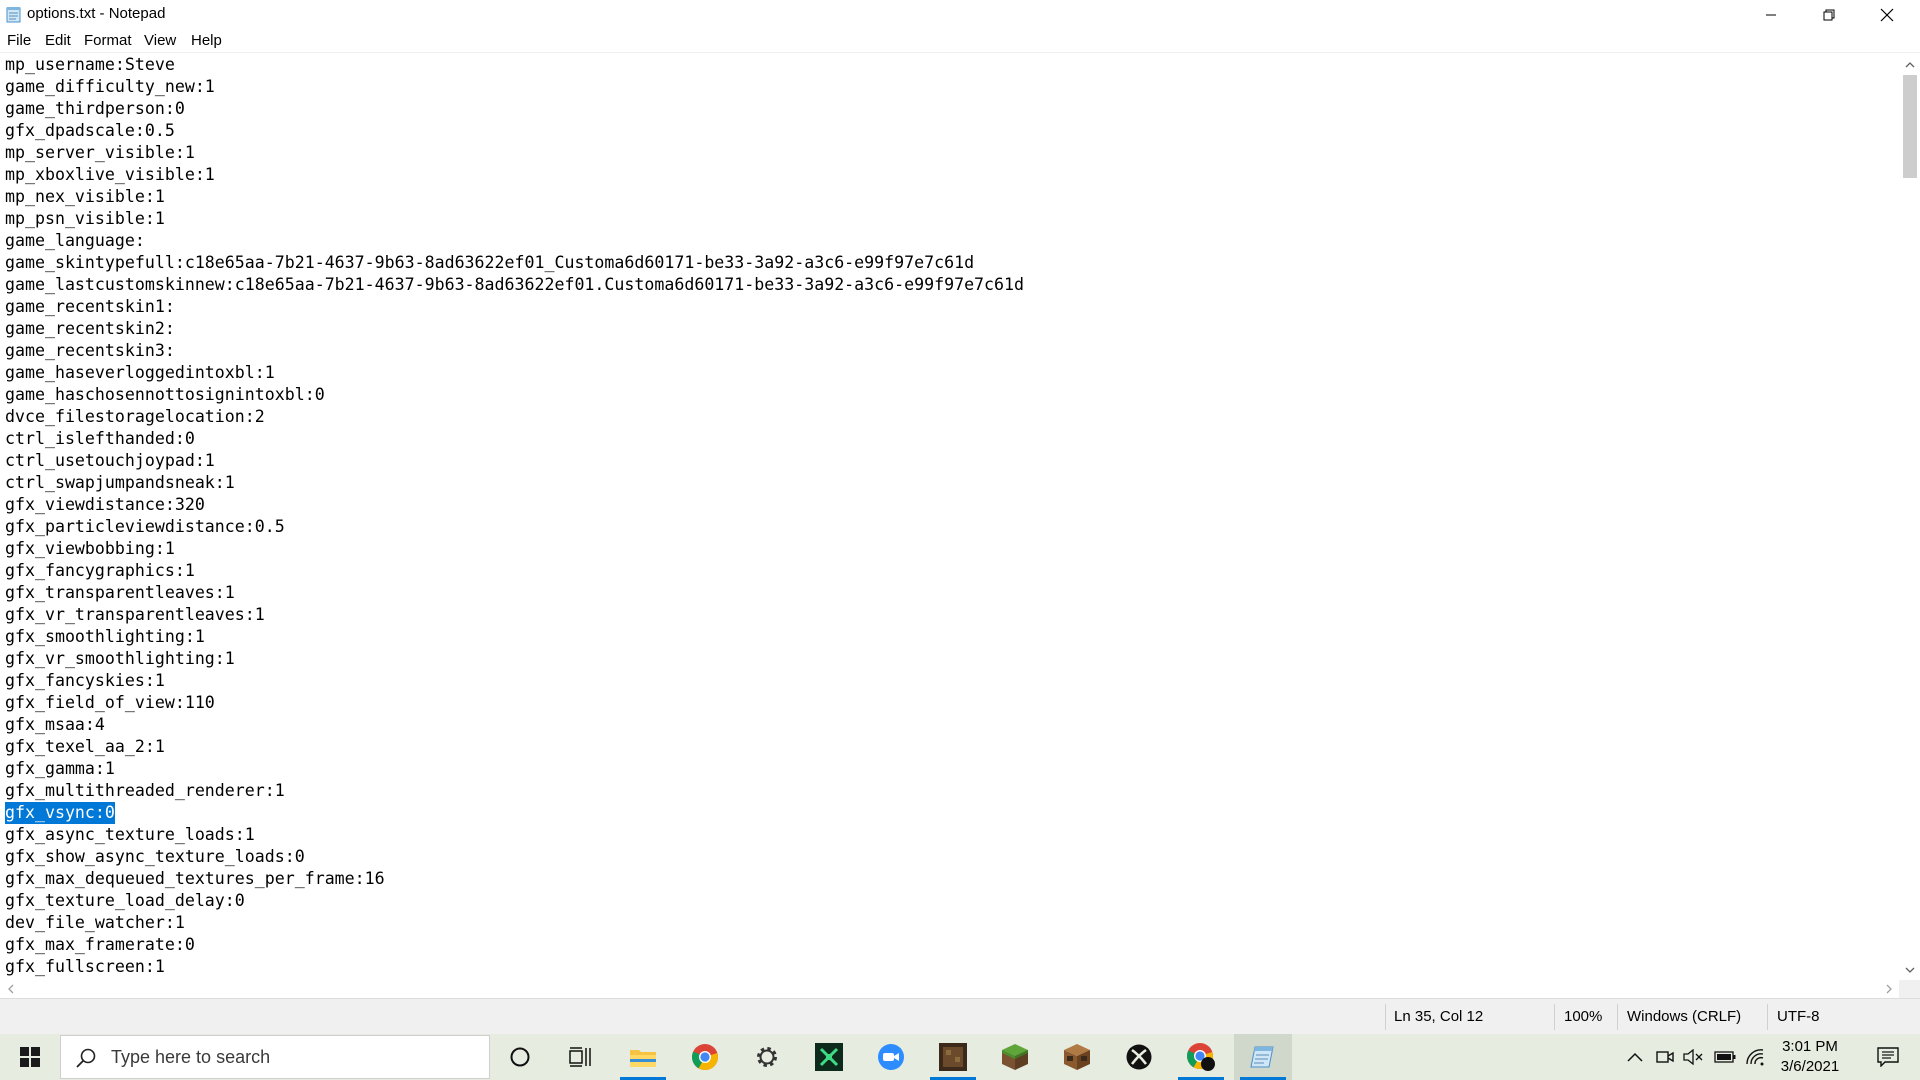 The image size is (1920, 1080). I want to click on scroll-down-button, so click(1909, 970).